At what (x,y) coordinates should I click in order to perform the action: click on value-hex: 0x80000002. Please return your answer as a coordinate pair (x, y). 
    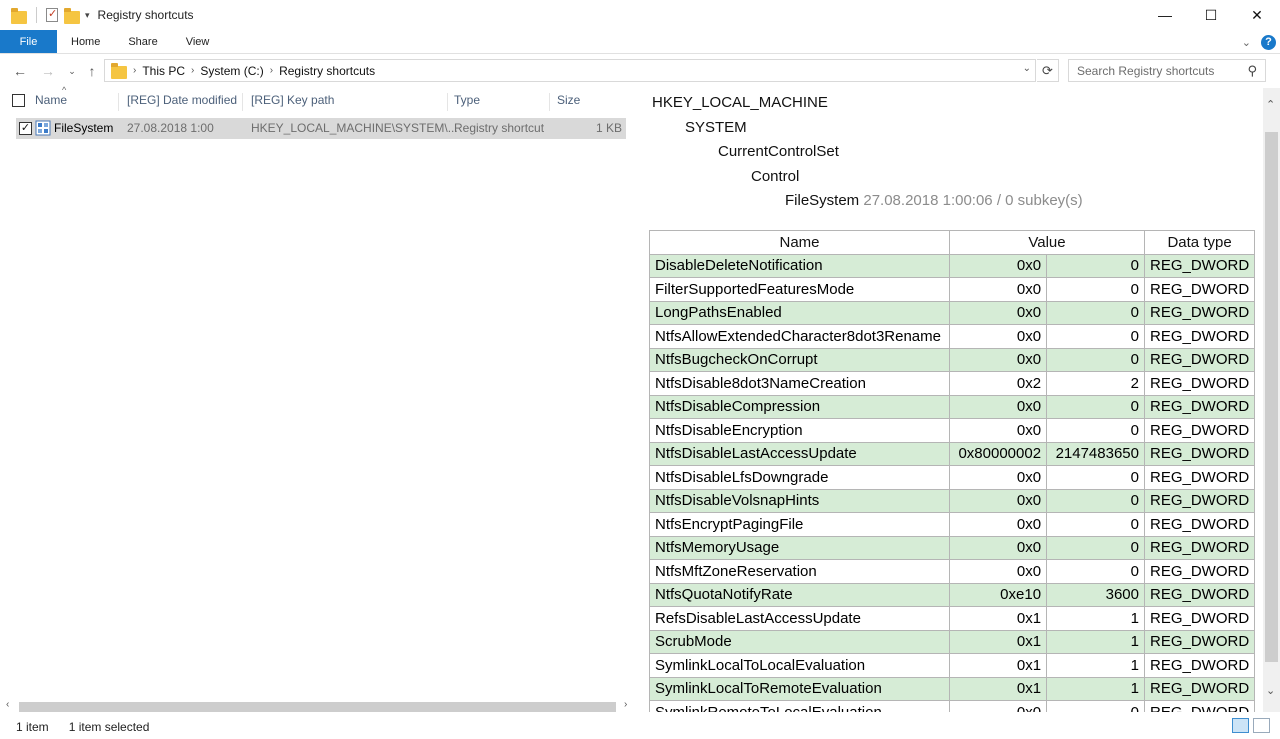
    Looking at the image, I should click on (998, 453).